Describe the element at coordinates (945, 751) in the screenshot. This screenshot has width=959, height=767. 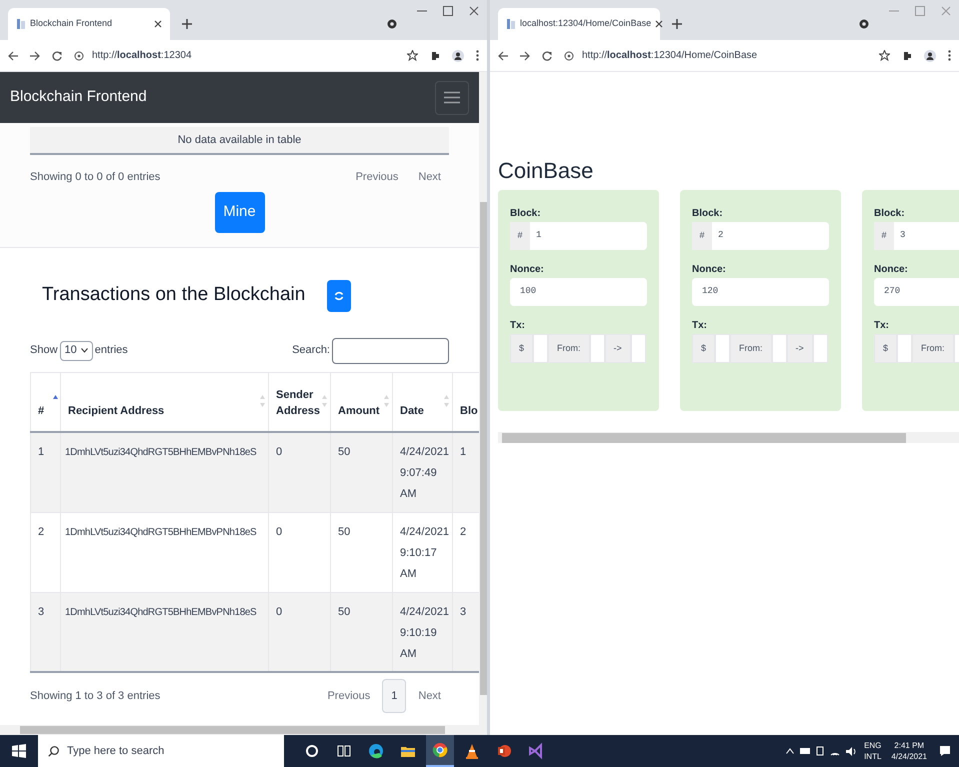
I see `notification-icon` at that location.